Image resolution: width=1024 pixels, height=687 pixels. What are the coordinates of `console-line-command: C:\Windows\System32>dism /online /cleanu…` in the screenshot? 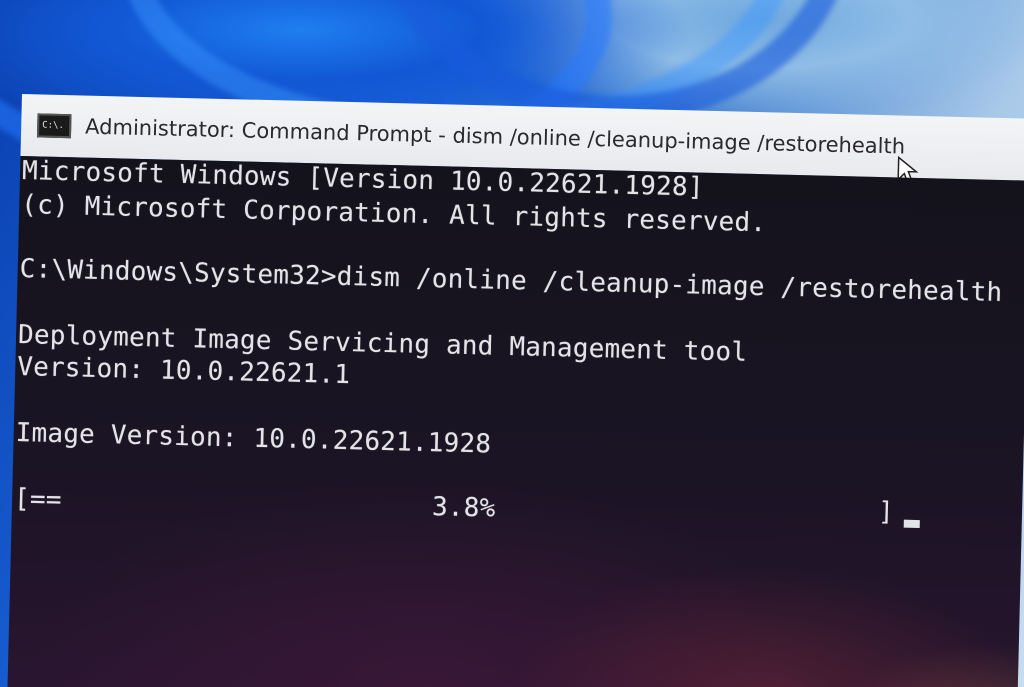 It's located at (511, 281).